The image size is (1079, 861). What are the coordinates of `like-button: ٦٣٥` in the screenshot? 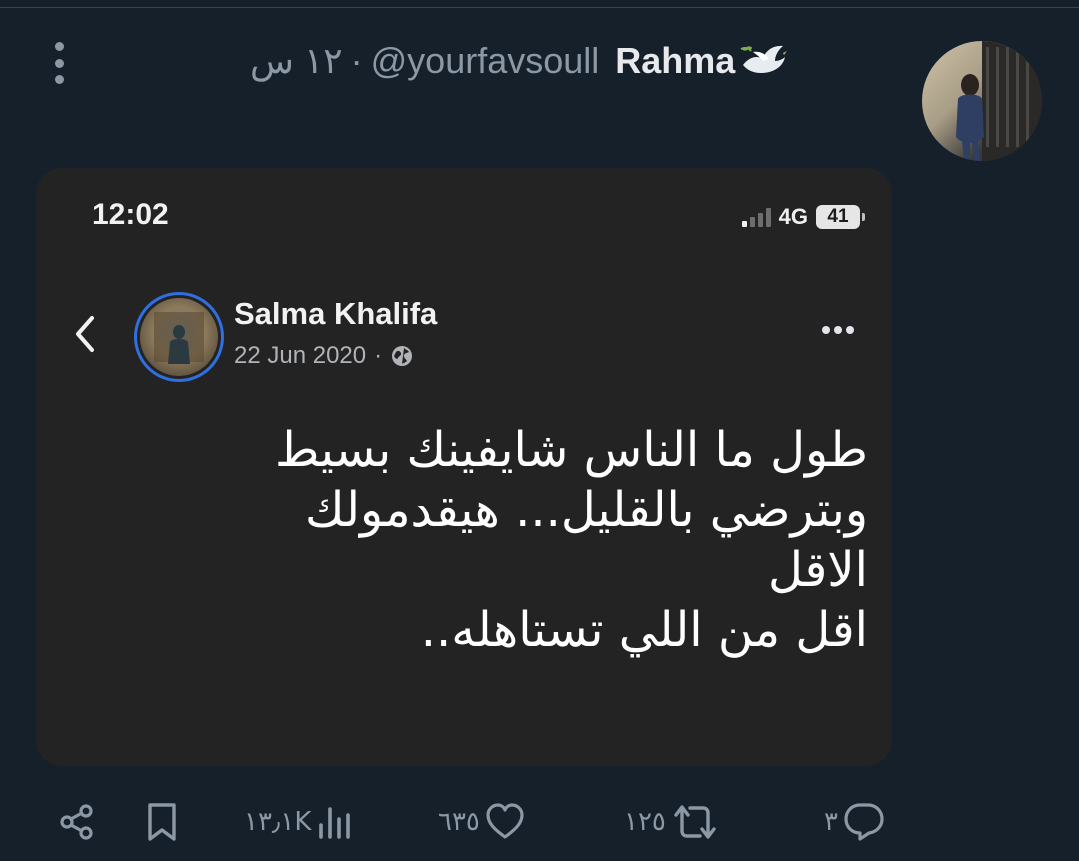 It's located at (482, 822).